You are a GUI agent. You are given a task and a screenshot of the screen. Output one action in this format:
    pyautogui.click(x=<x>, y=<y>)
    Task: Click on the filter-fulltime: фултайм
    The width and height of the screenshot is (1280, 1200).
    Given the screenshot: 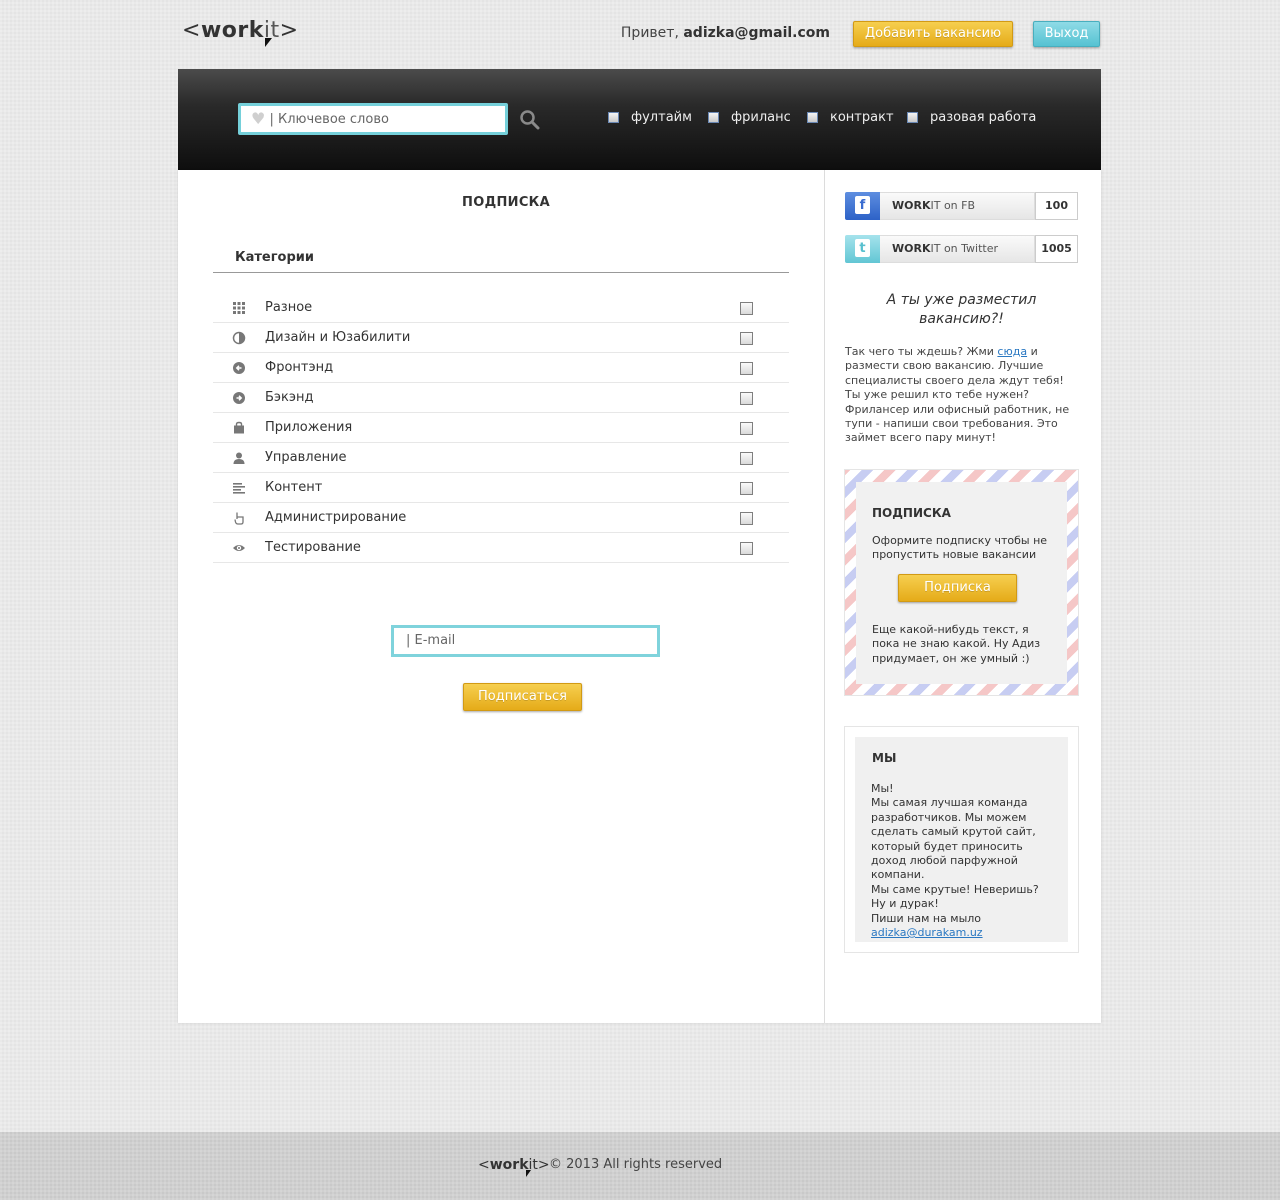 What is the action you would take?
    pyautogui.click(x=650, y=117)
    